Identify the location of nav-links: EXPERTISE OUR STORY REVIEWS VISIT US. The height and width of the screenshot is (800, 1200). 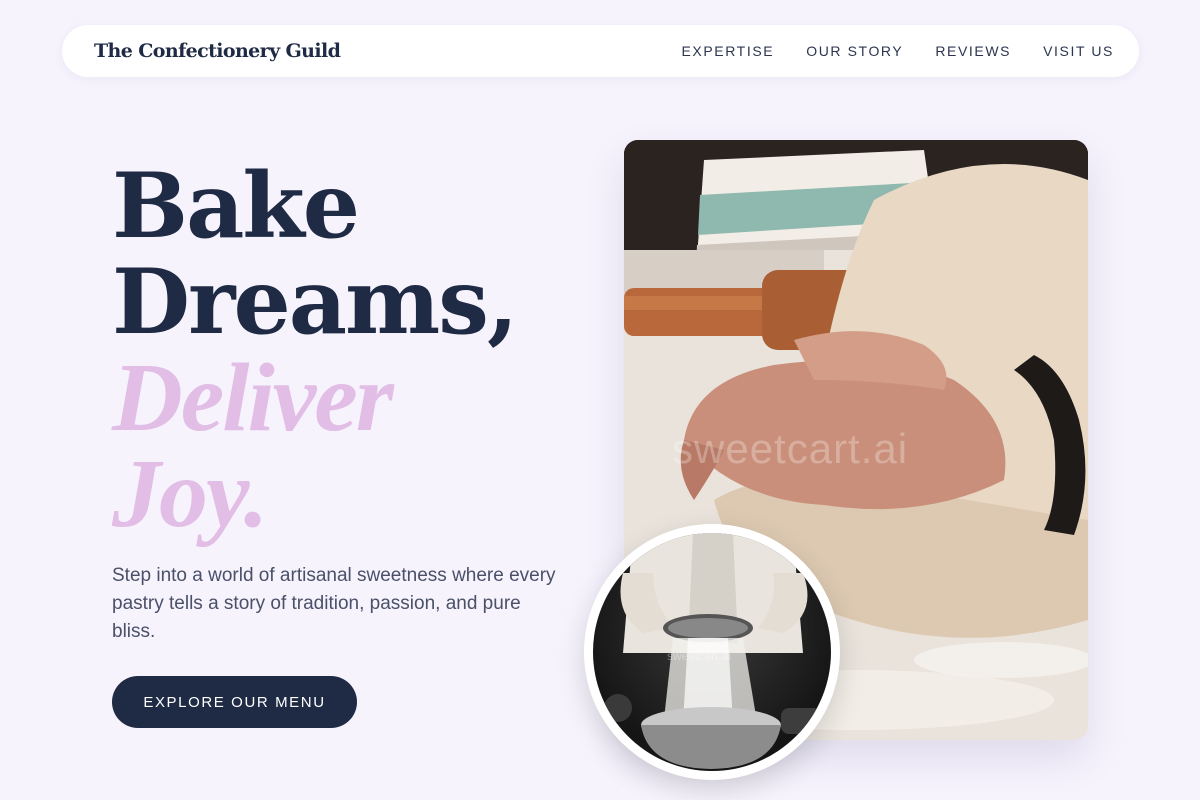
(897, 51).